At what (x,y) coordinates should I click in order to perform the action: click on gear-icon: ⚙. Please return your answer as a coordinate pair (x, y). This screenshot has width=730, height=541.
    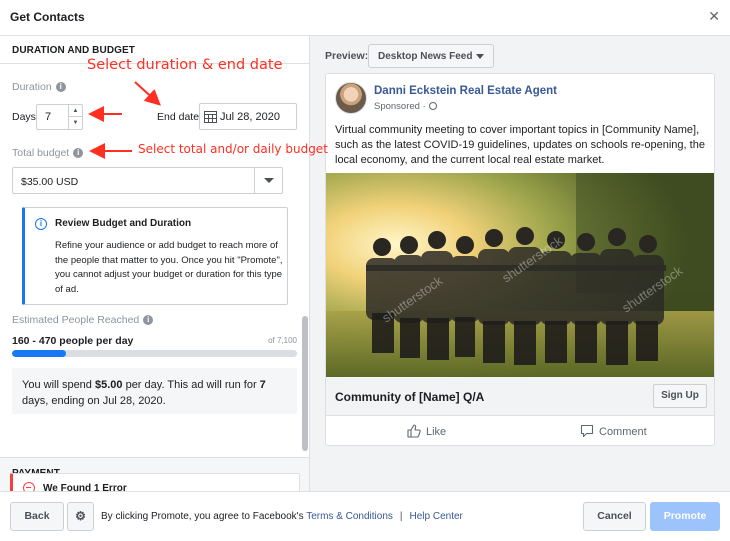
    Looking at the image, I should click on (80, 516).